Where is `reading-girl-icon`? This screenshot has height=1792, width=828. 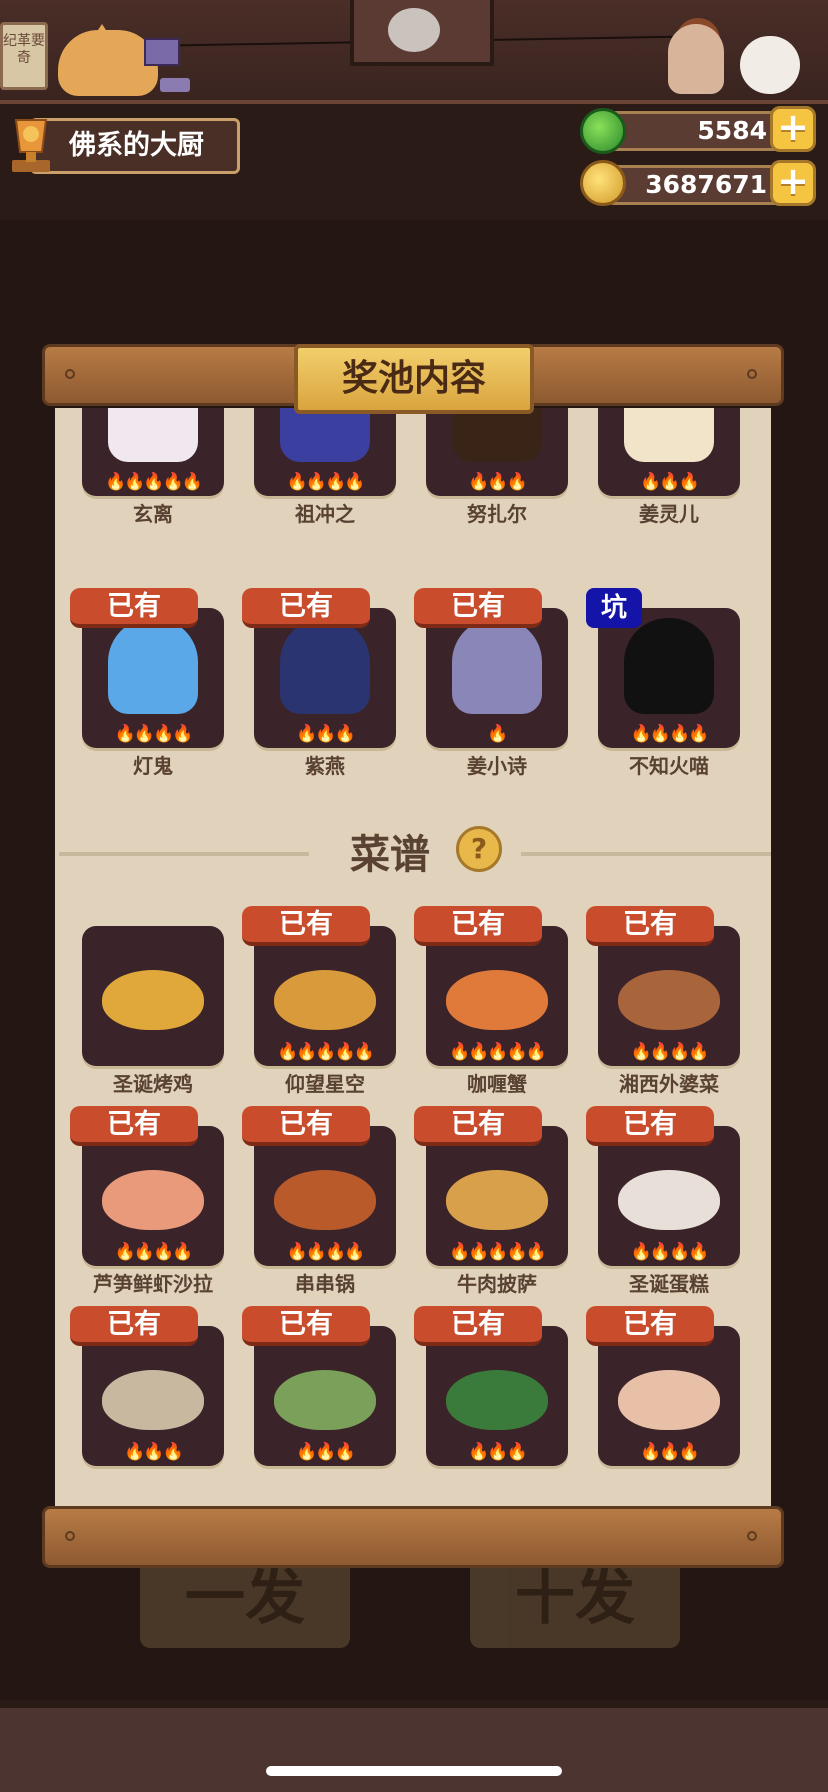
reading-girl-icon is located at coordinates (696, 59).